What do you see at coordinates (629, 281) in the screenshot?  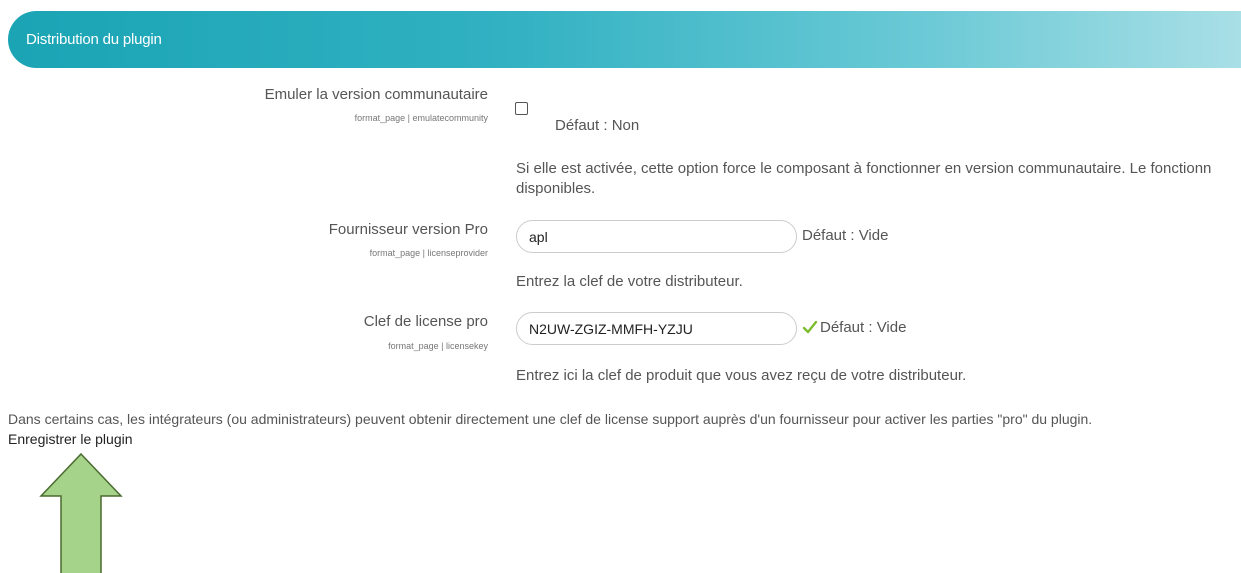 I see `license-provider-description: Entrez la clef de votre distributeur.` at bounding box center [629, 281].